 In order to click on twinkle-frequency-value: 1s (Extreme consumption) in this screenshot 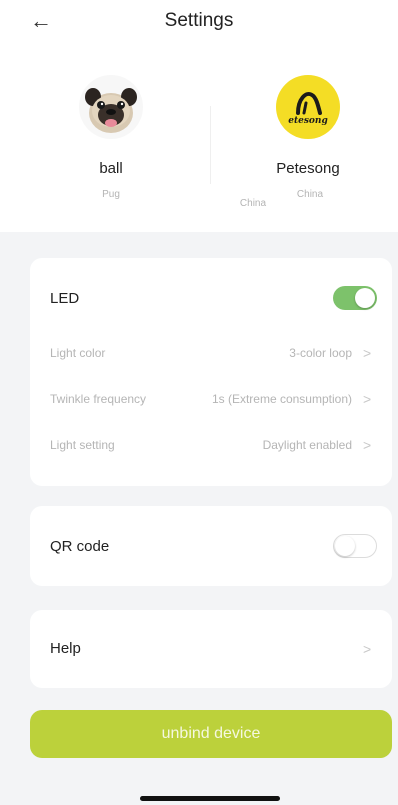, I will do `click(282, 399)`.